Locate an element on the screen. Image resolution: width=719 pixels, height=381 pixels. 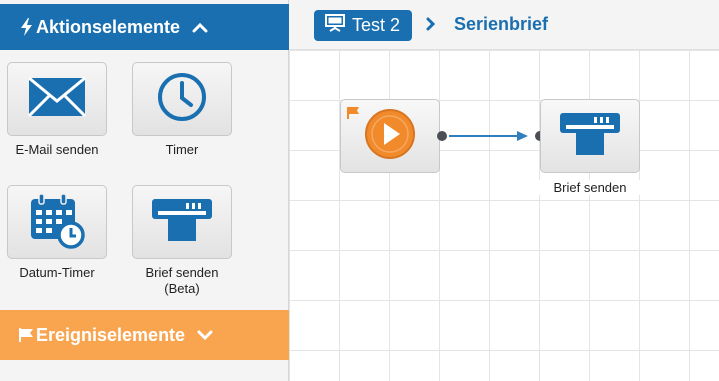
tile-label-datum-timer: Datum-Timer is located at coordinates (57, 272).